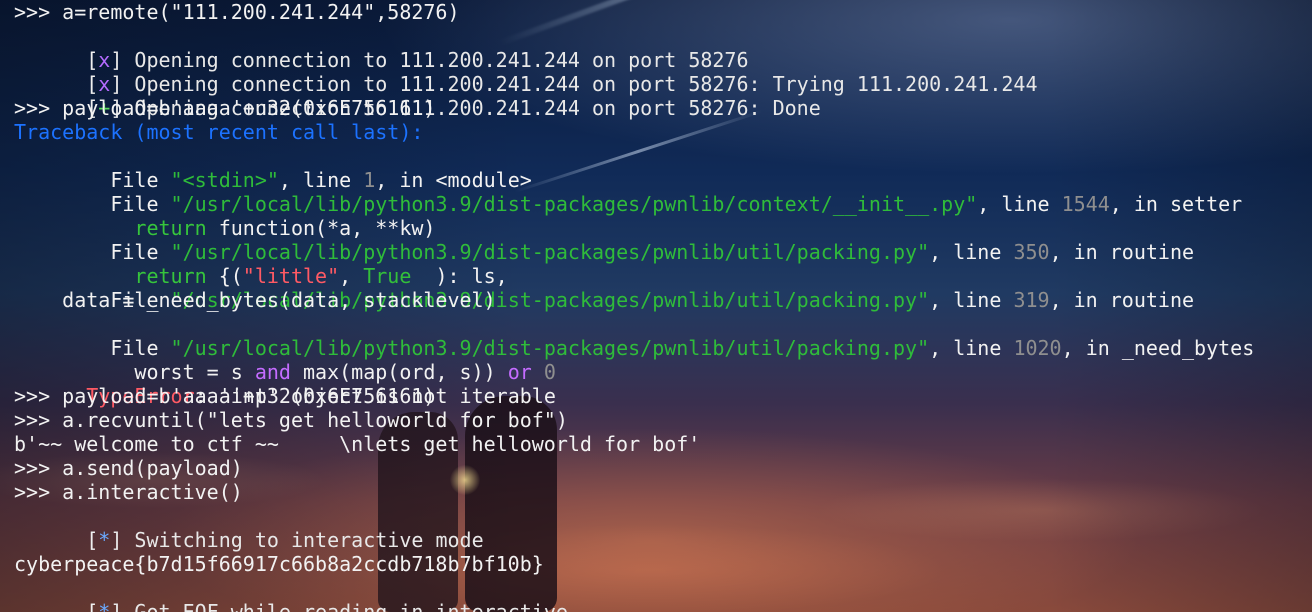  I want to click on code-keyword: or, so click(519, 372).